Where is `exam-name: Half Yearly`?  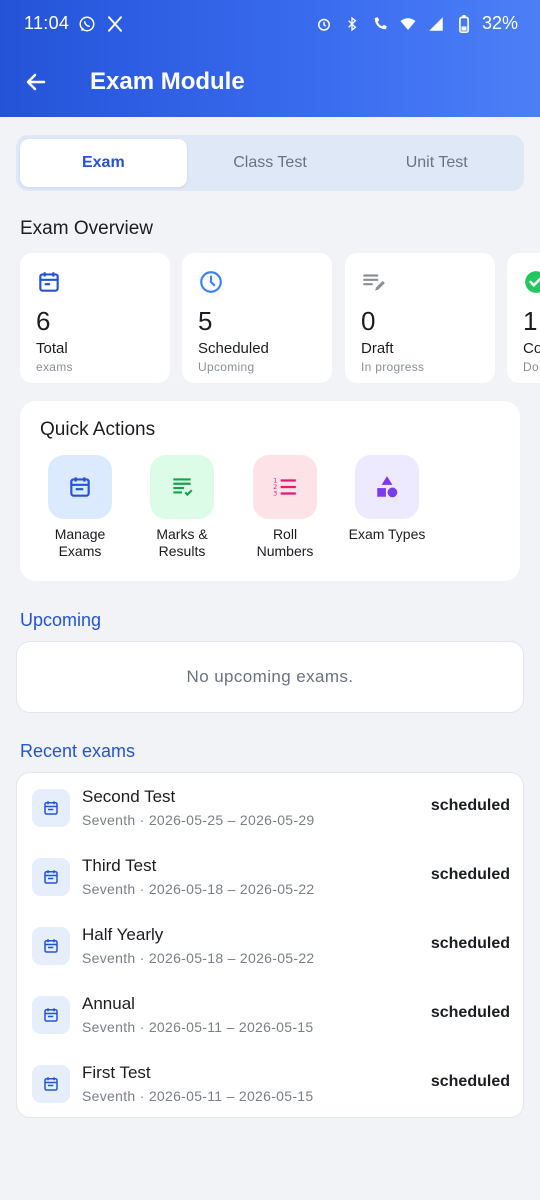 exam-name: Half Yearly is located at coordinates (123, 934).